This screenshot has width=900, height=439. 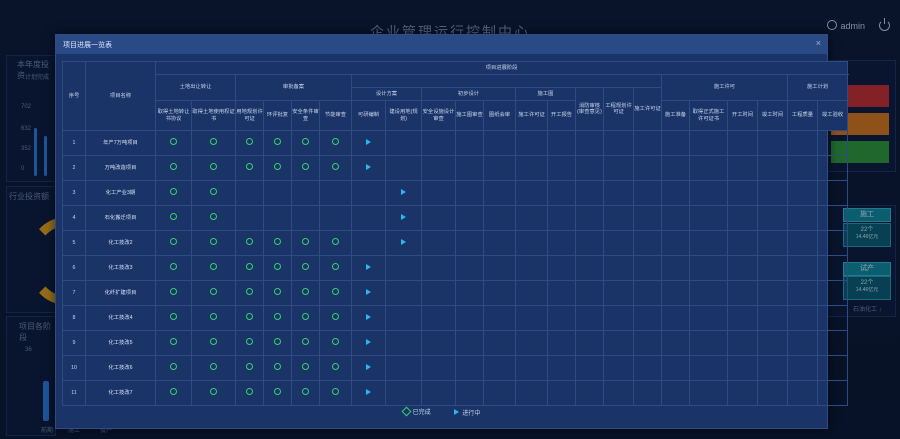 I want to click on col-plan-1: 开工时间, so click(x=742, y=115).